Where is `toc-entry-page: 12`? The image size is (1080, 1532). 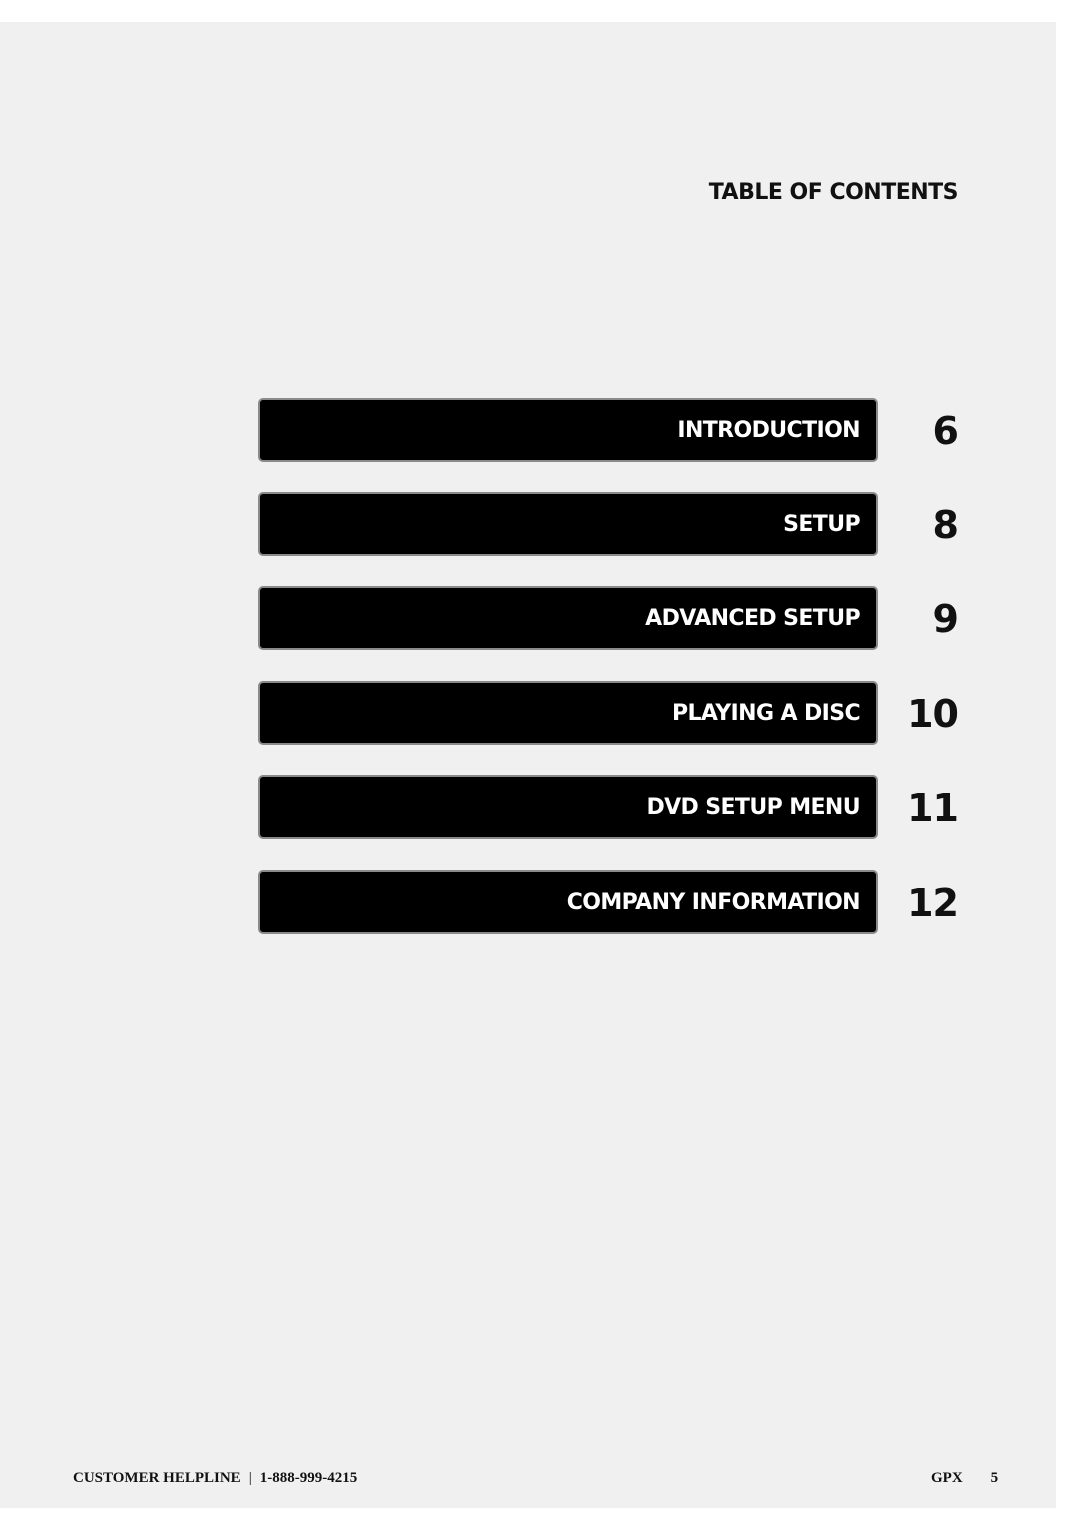
toc-entry-page: 12 is located at coordinates (933, 903).